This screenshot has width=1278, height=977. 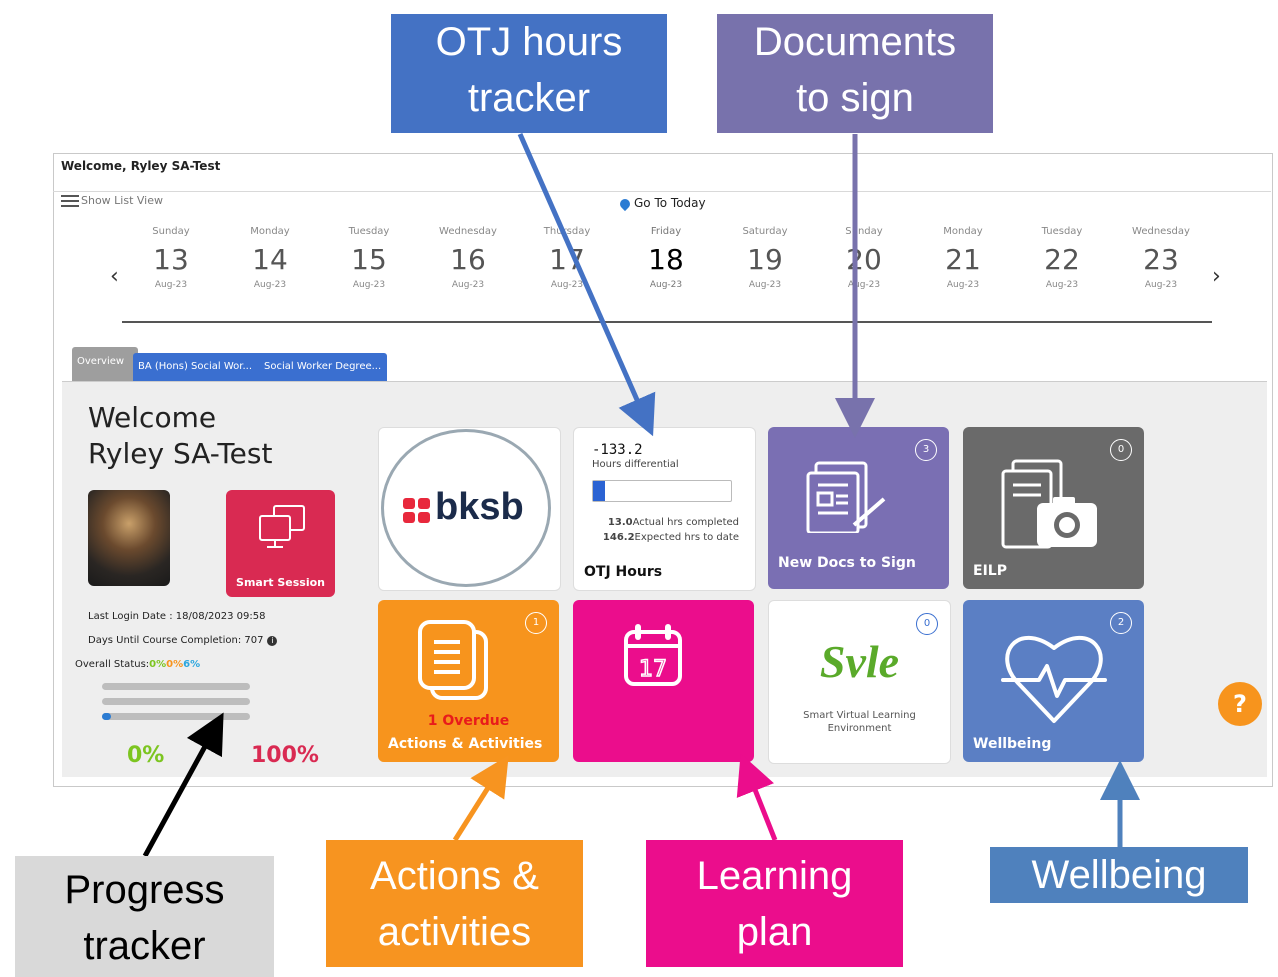 What do you see at coordinates (144, 916) in the screenshot?
I see `progress-callout: Progress tracker` at bounding box center [144, 916].